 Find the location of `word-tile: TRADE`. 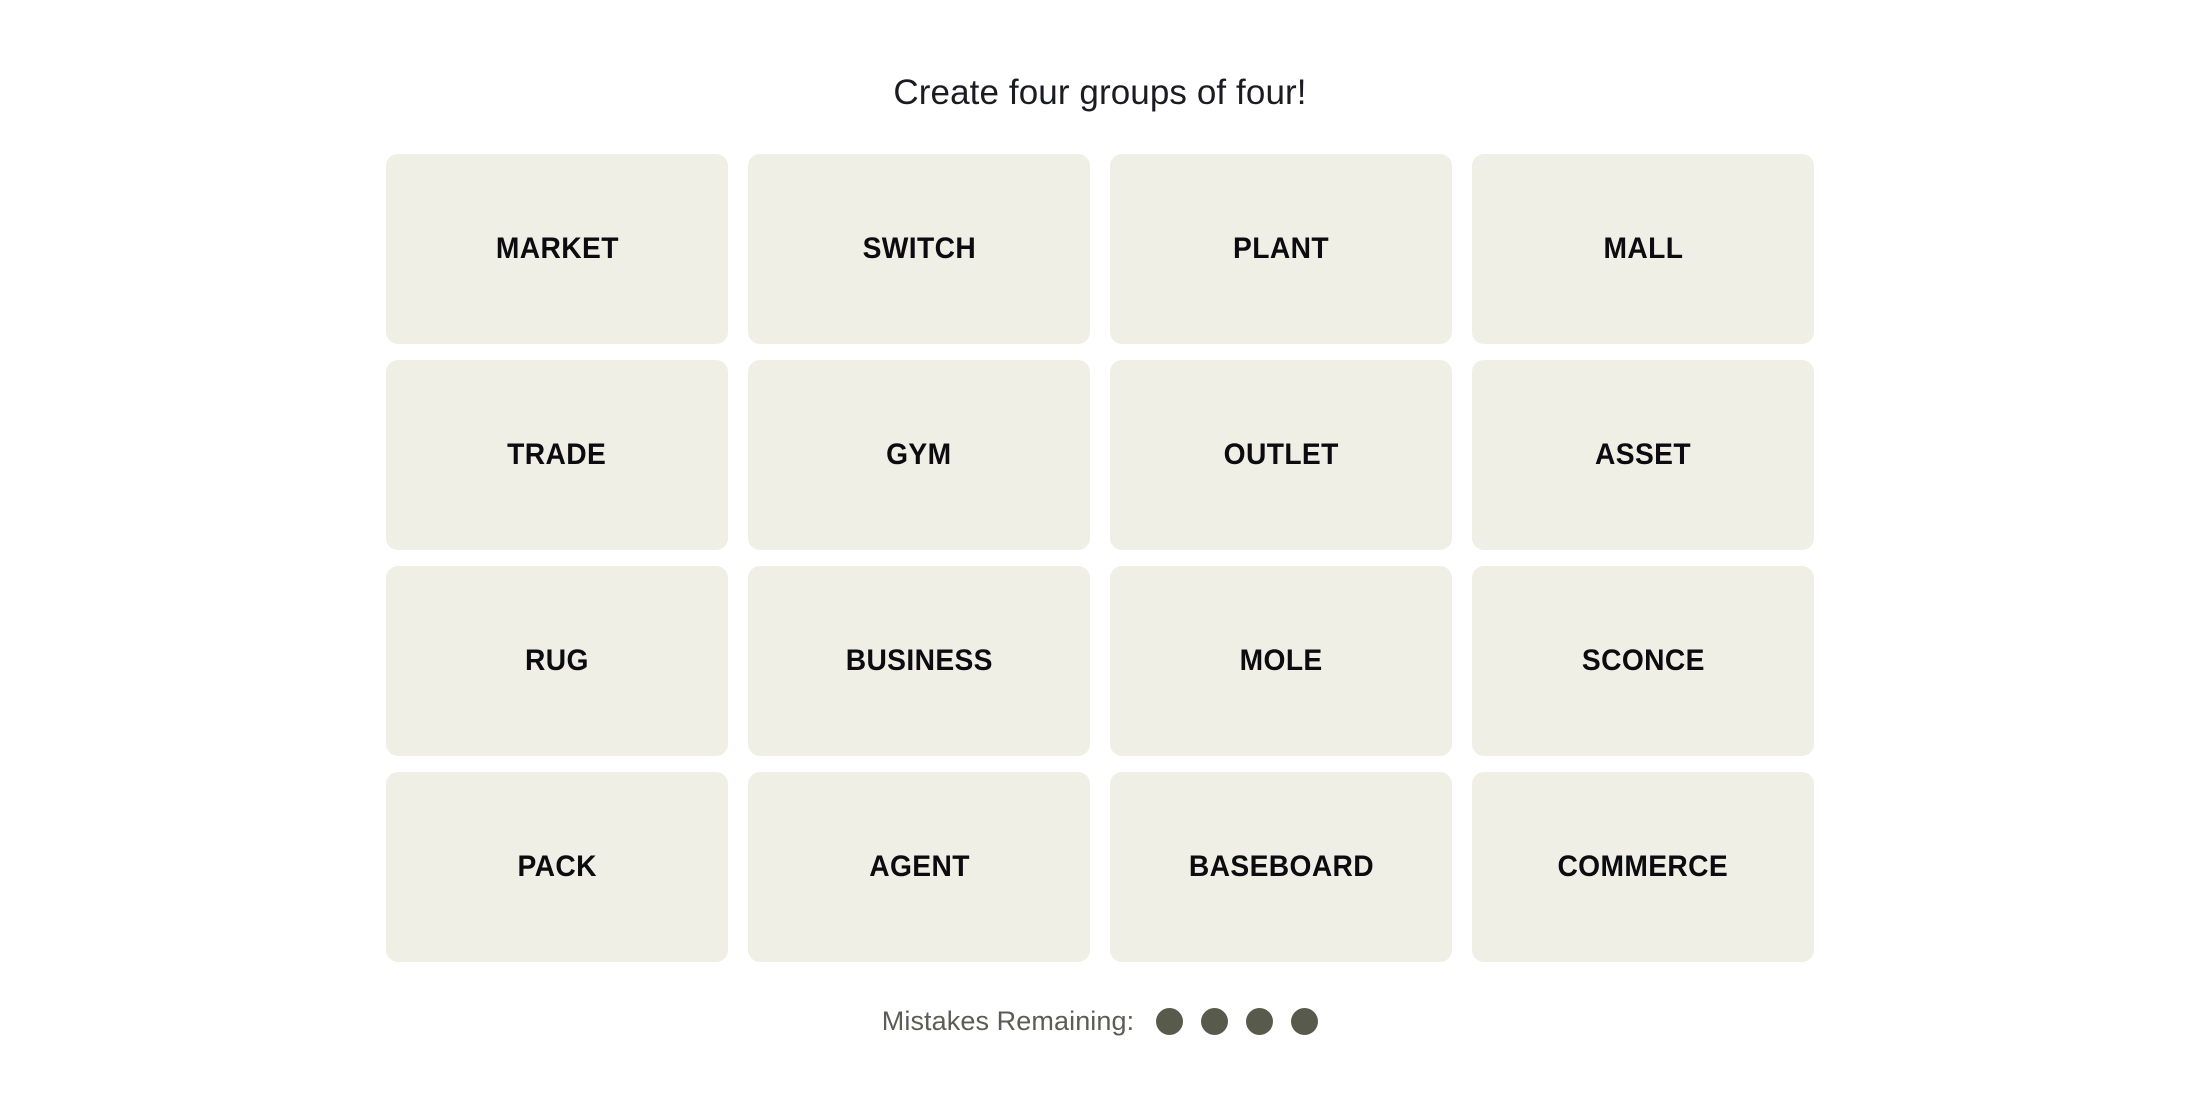

word-tile: TRADE is located at coordinates (557, 455).